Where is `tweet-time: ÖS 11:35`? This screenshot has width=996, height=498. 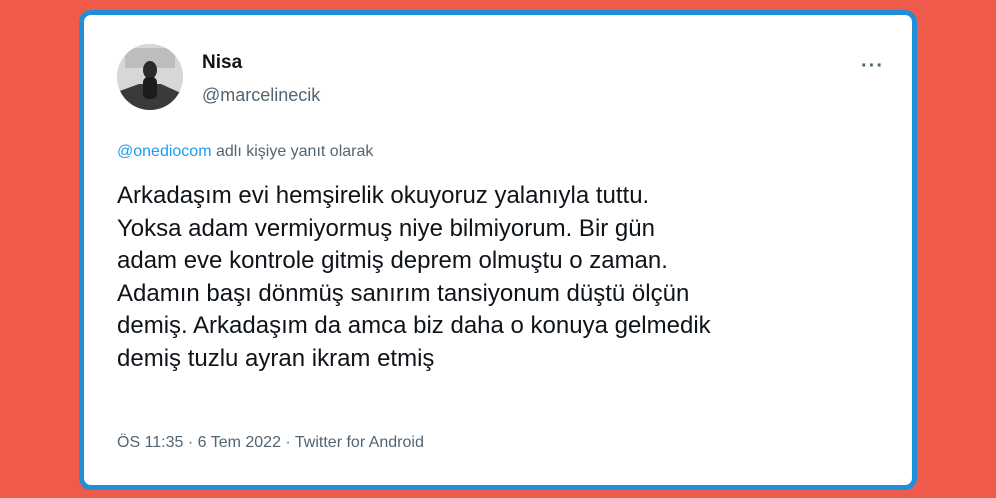
tweet-time: ÖS 11:35 is located at coordinates (150, 442).